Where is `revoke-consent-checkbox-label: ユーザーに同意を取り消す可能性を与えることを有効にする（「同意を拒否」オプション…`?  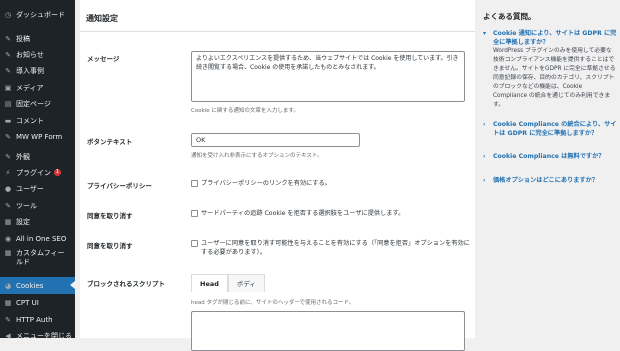 revoke-consent-checkbox-label: ユーザーに同意を取り消す可能性を与えることを有効にする（「同意を拒否」オプション… is located at coordinates (335, 248).